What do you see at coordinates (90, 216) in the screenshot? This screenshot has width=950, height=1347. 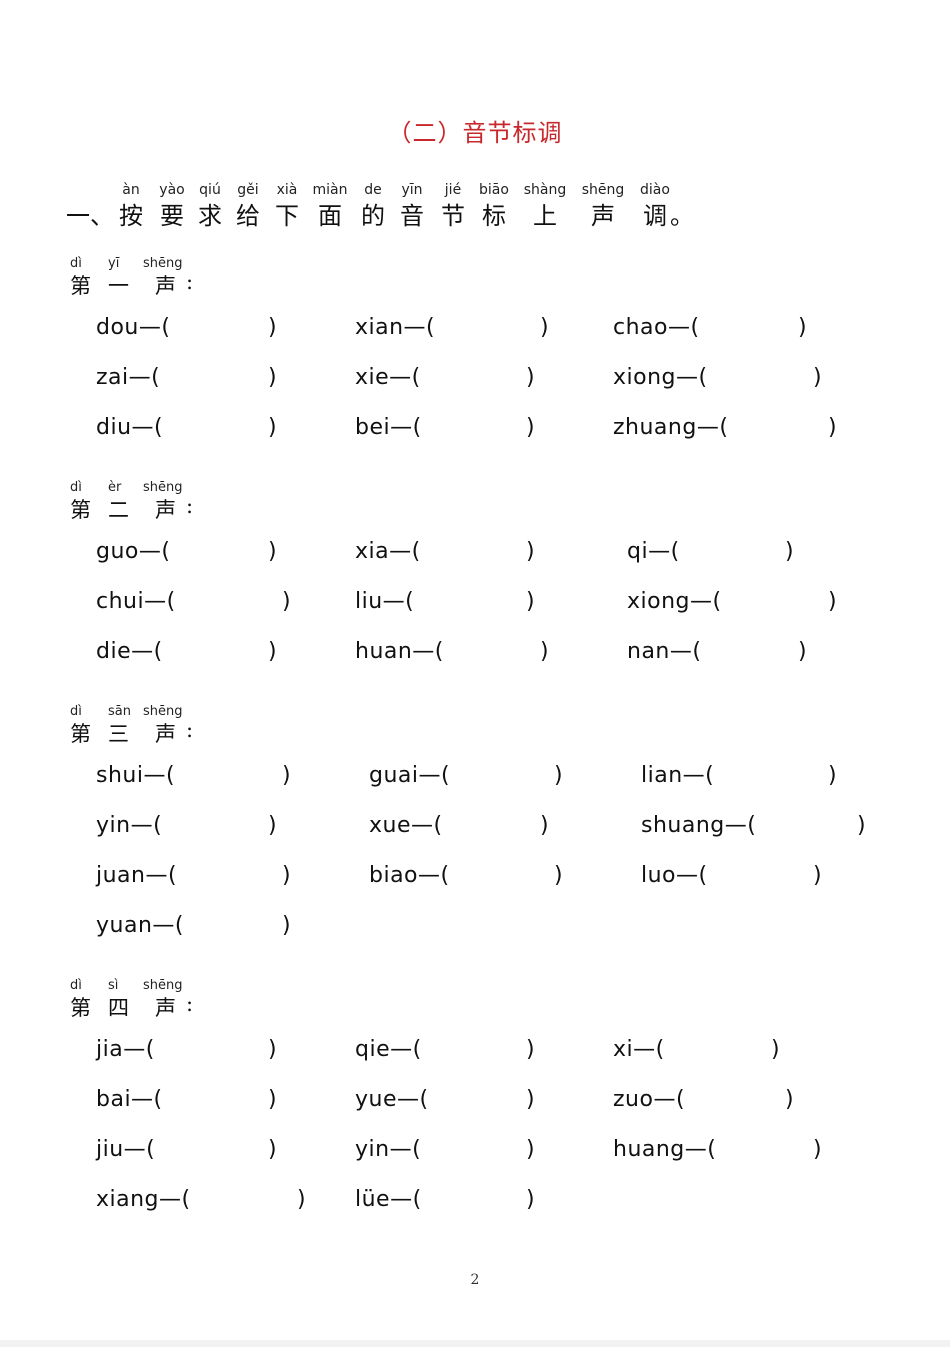 I see `question-prefix: 一、` at bounding box center [90, 216].